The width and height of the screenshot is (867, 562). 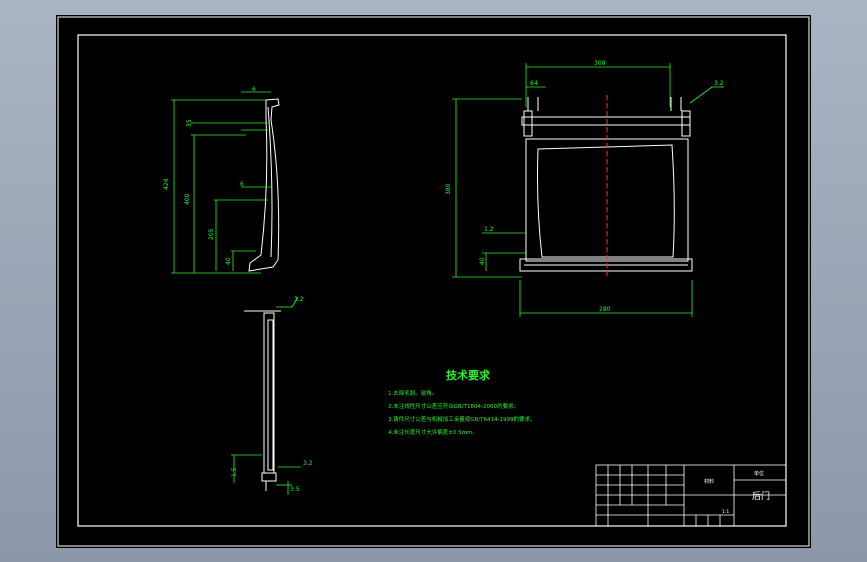 I want to click on section-dimensions, so click(x=266, y=395).